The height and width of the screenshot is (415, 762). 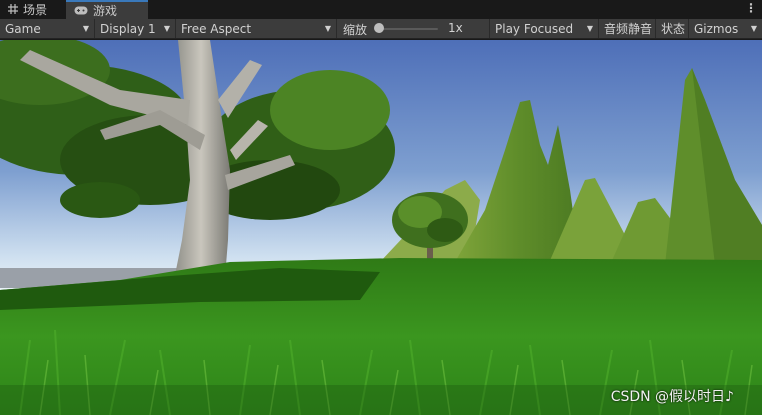 What do you see at coordinates (256, 28) in the screenshot?
I see `aspect-dropdown: Free Aspect ▼` at bounding box center [256, 28].